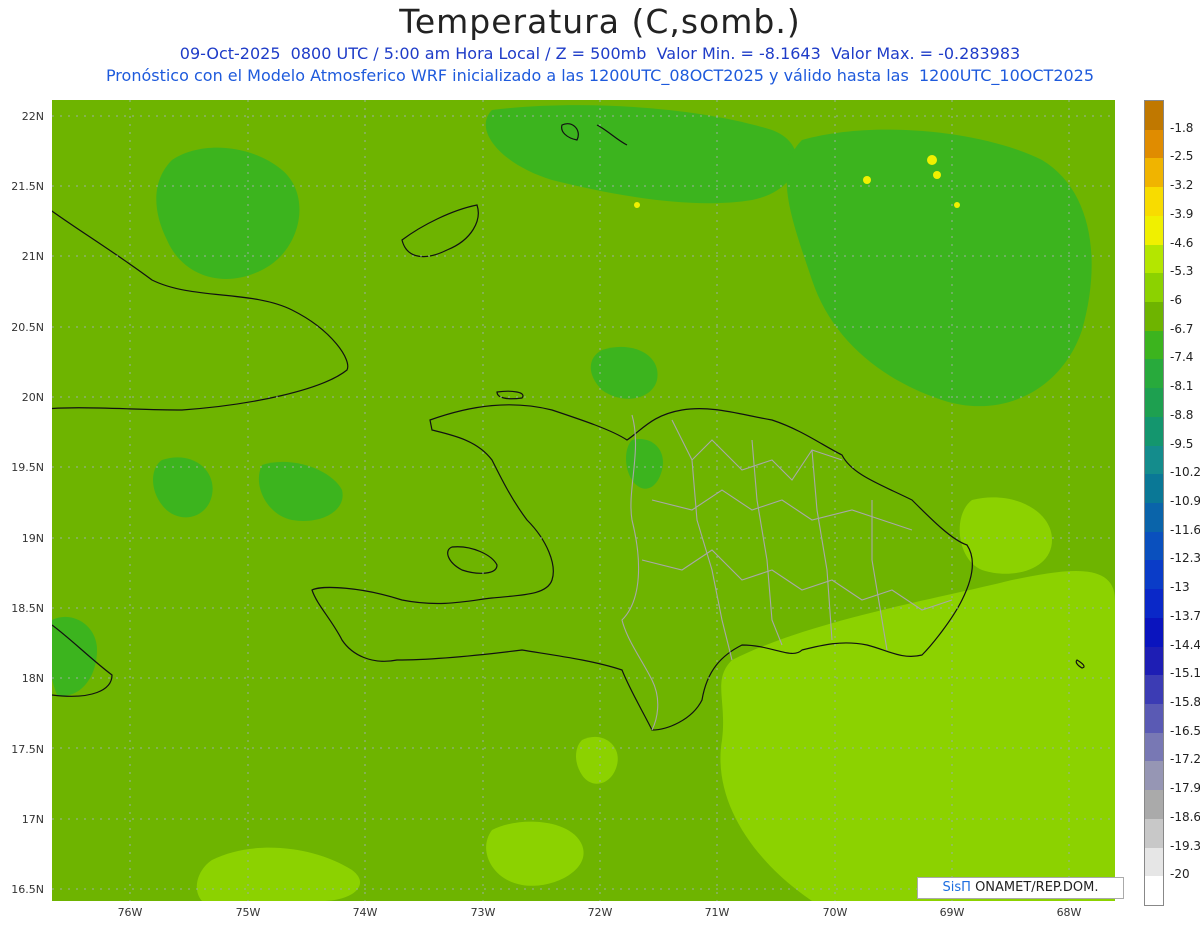  What do you see at coordinates (1182, 414) in the screenshot?
I see `colorbar-label: -8.8` at bounding box center [1182, 414].